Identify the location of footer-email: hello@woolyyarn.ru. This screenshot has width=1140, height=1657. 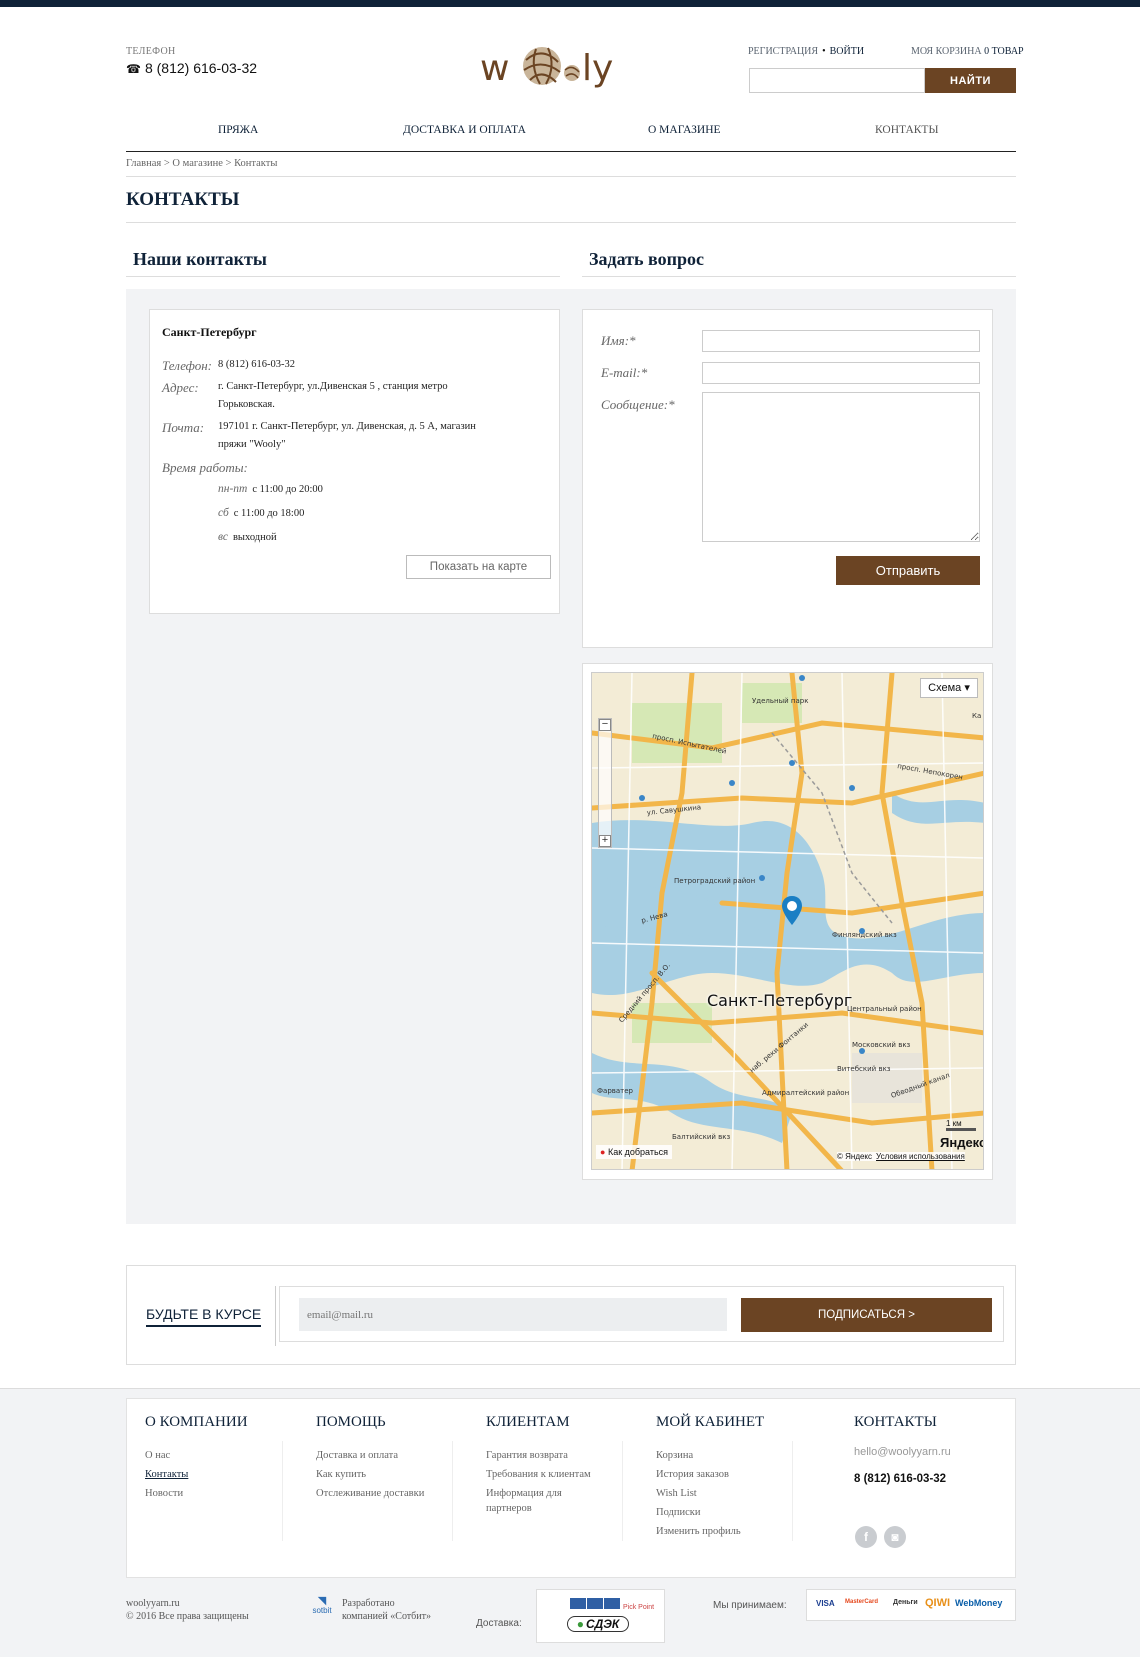
(902, 1452).